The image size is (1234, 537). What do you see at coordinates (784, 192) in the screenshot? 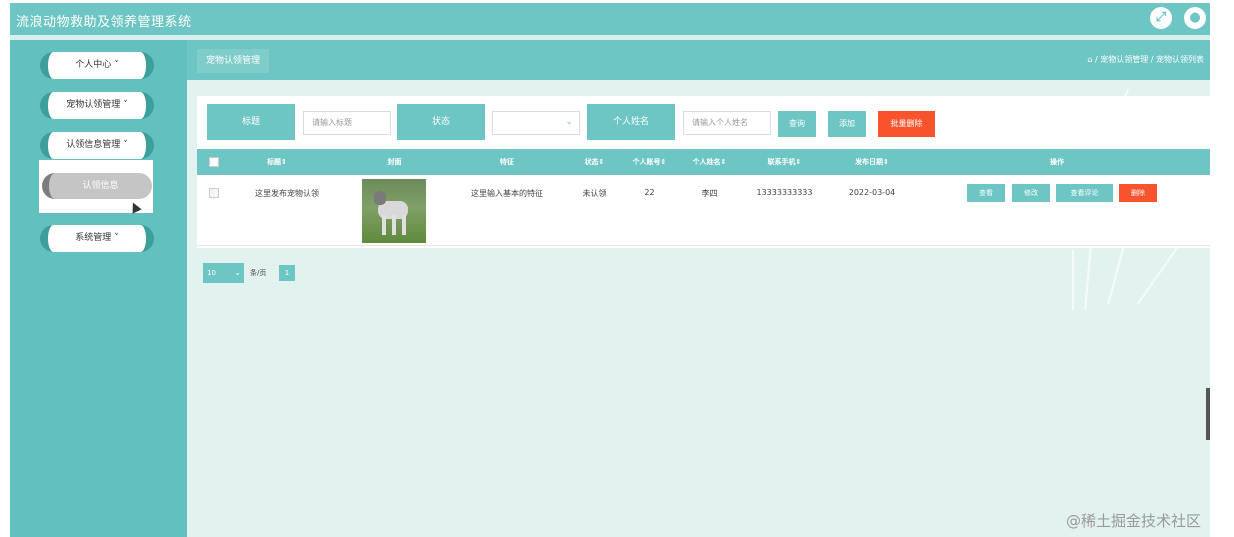
I see `cell-phone: 13333333333` at bounding box center [784, 192].